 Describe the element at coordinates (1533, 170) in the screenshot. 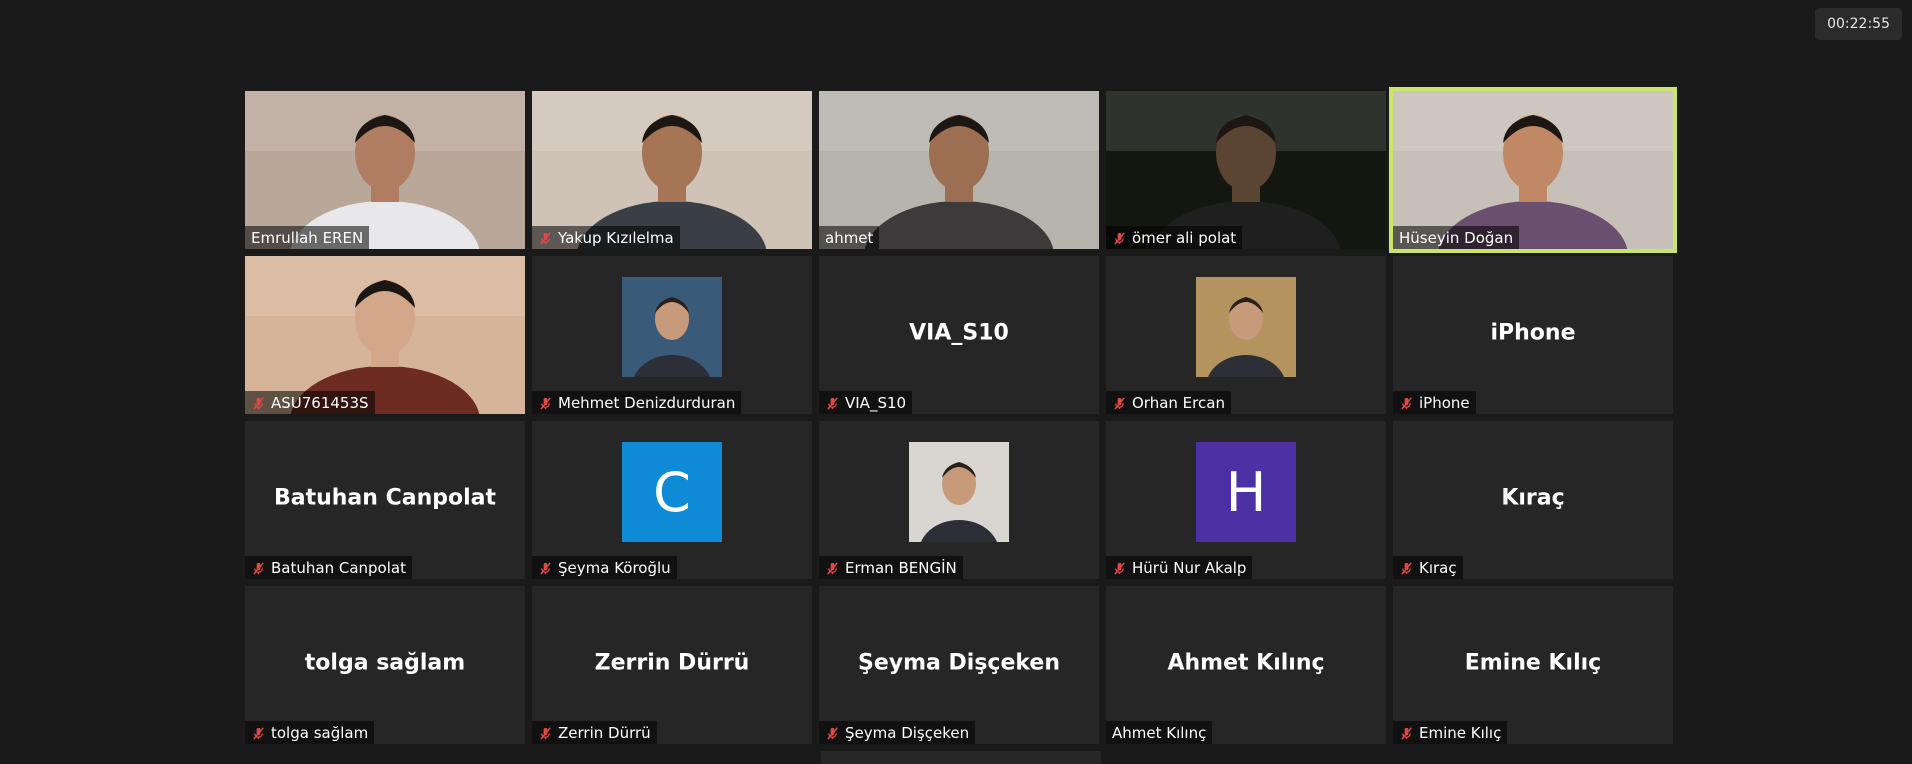

I see `participant-tile: Hüseyin Doğan` at that location.